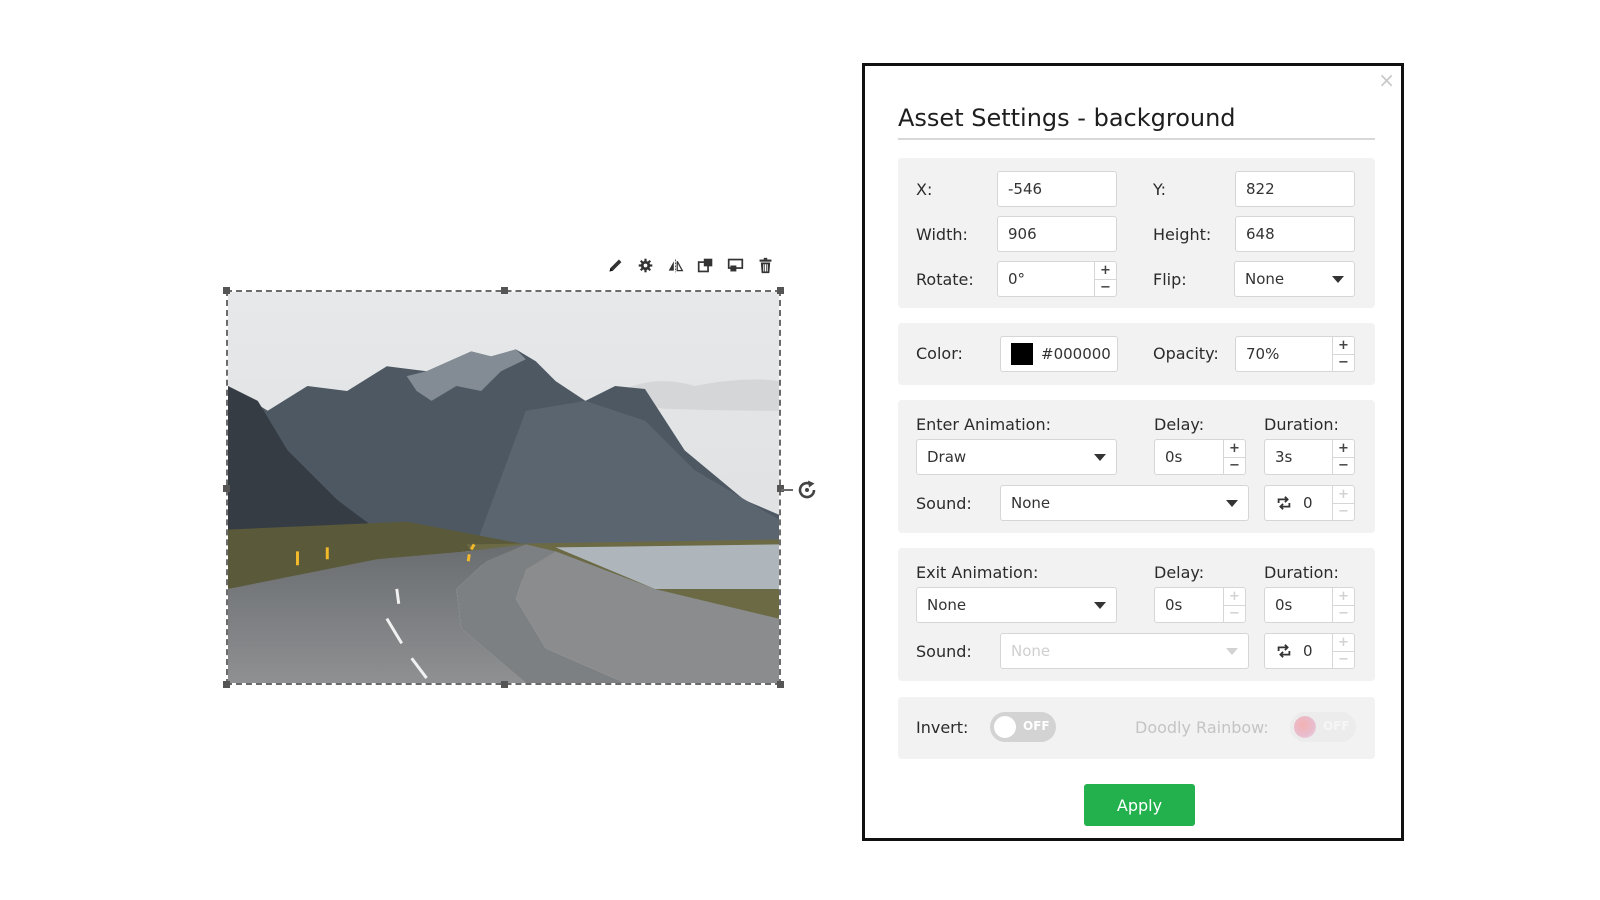  I want to click on rainbow-toggle: OFF, so click(1323, 727).